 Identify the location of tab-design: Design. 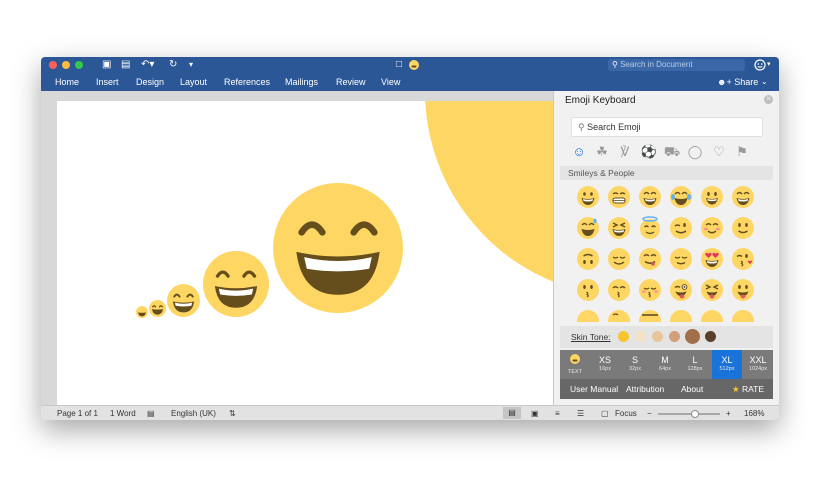
(150, 82).